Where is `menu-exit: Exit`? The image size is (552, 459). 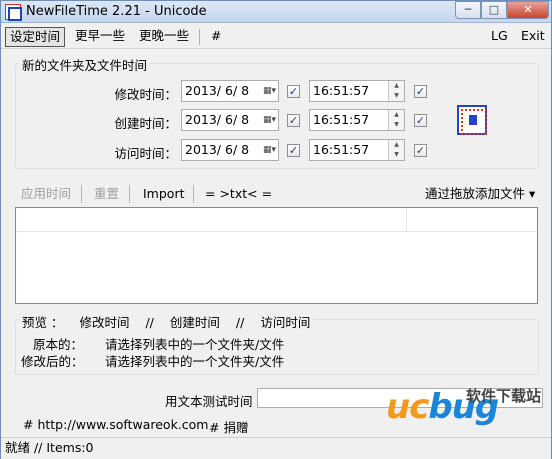 menu-exit: Exit is located at coordinates (533, 37).